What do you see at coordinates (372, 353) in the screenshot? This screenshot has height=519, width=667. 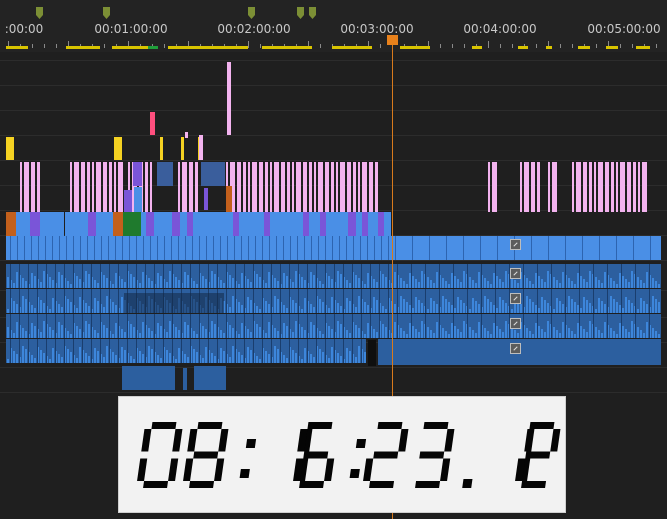 I see `audio-gap` at bounding box center [372, 353].